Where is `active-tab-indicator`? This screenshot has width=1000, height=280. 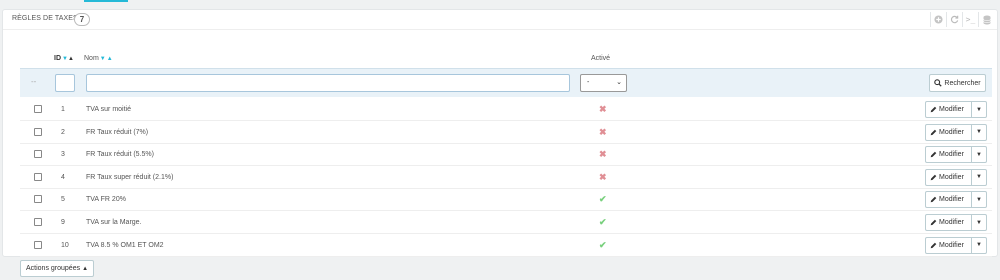 active-tab-indicator is located at coordinates (106, 1).